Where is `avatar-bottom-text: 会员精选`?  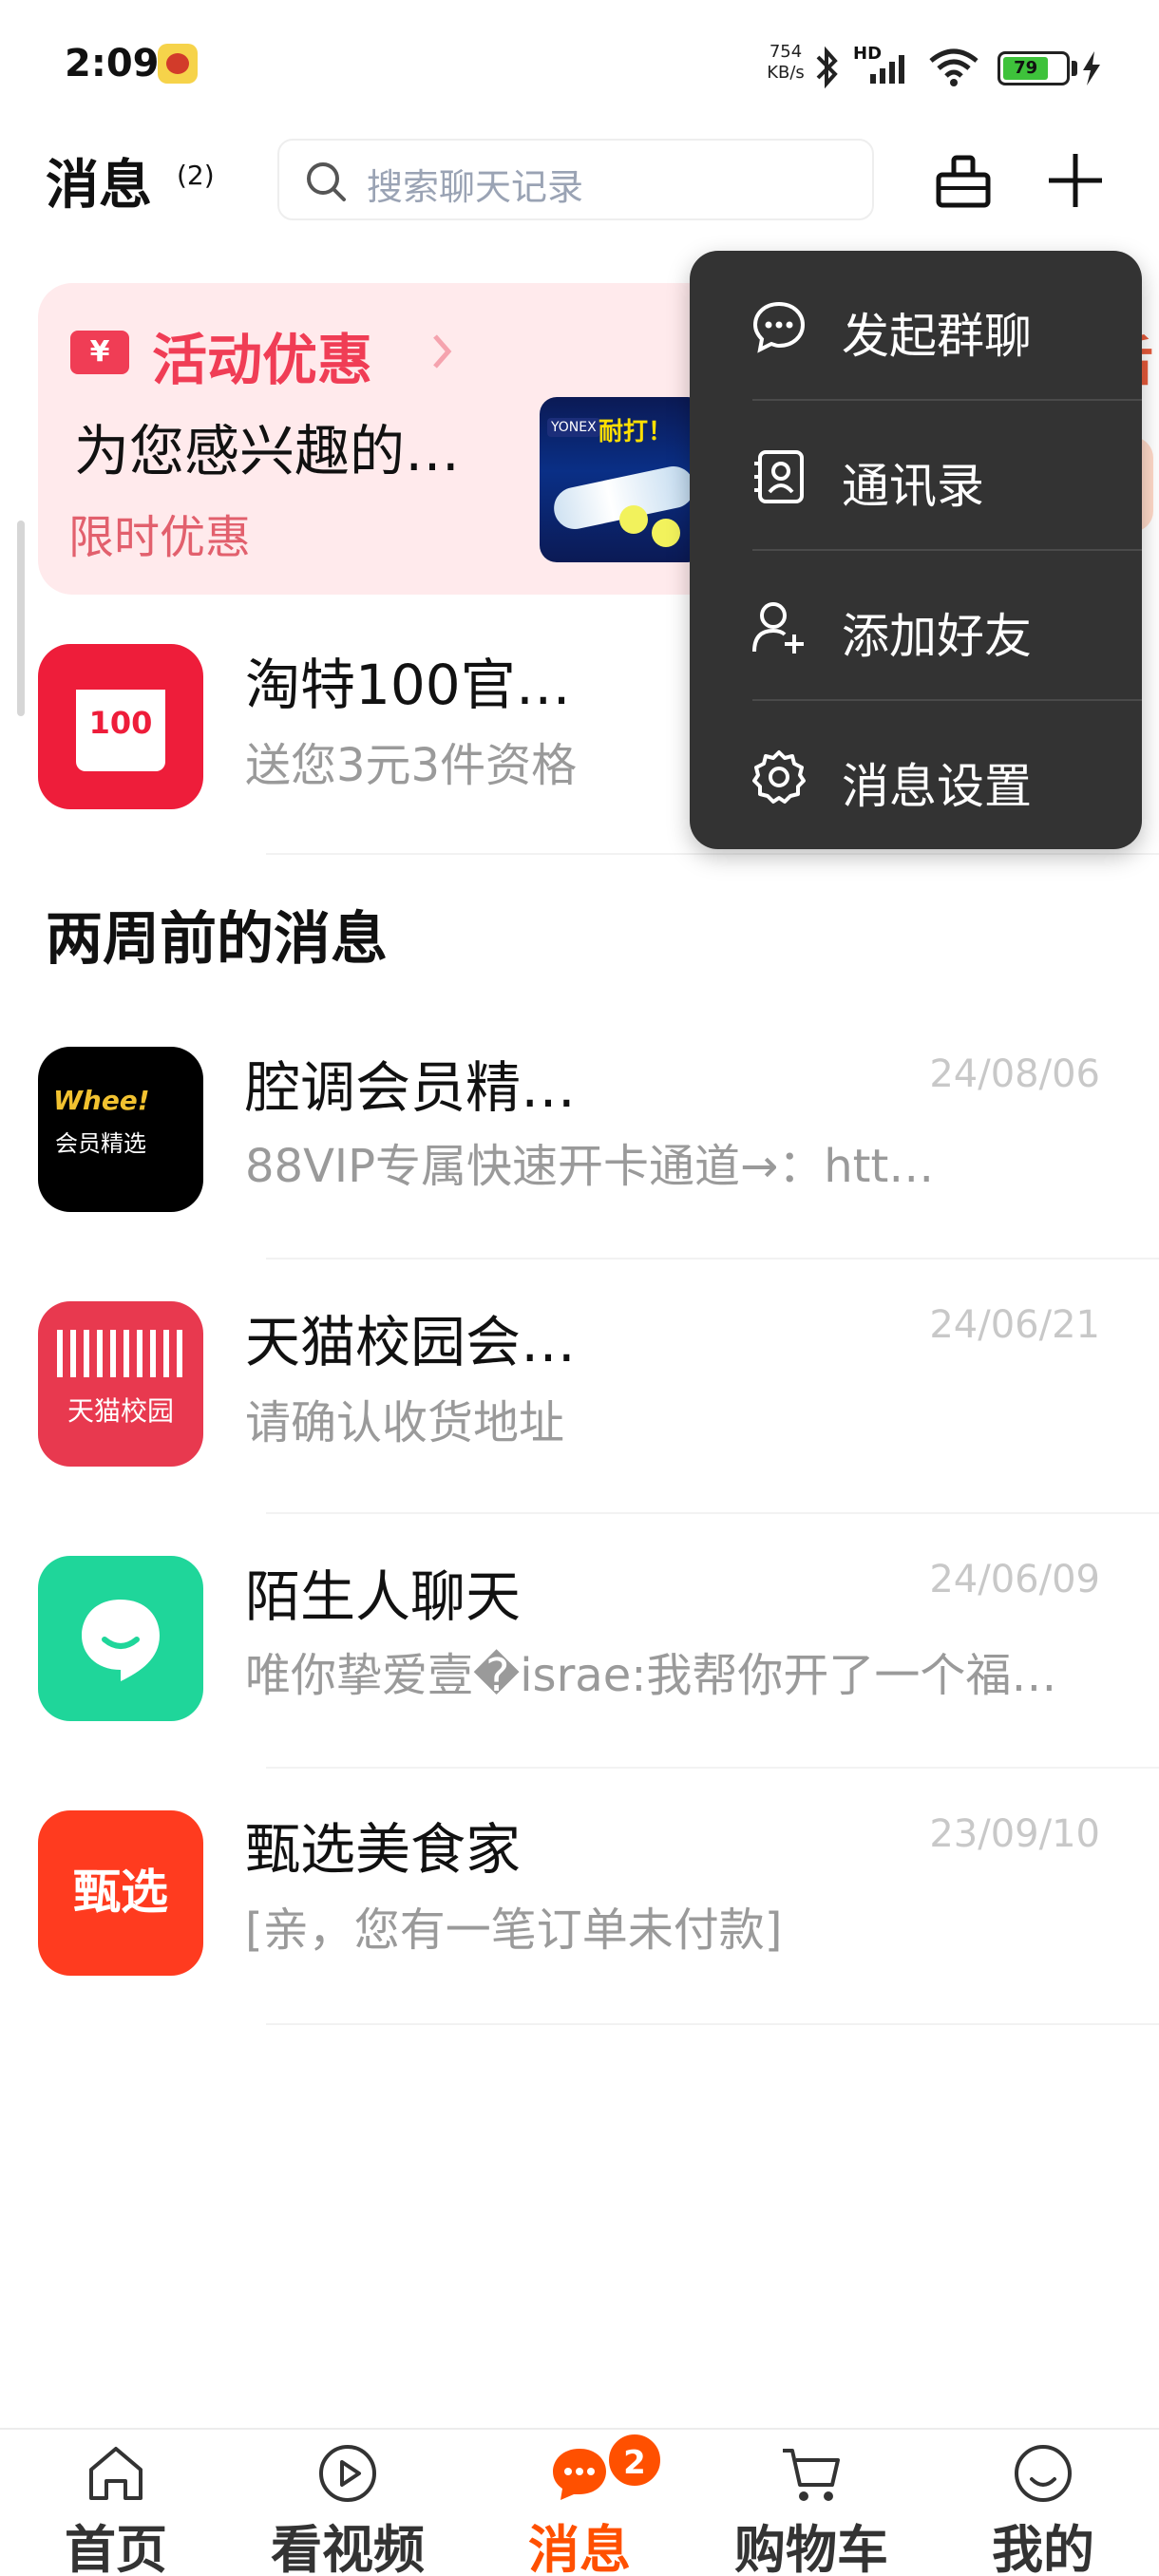 avatar-bottom-text: 会员精选 is located at coordinates (100, 1143).